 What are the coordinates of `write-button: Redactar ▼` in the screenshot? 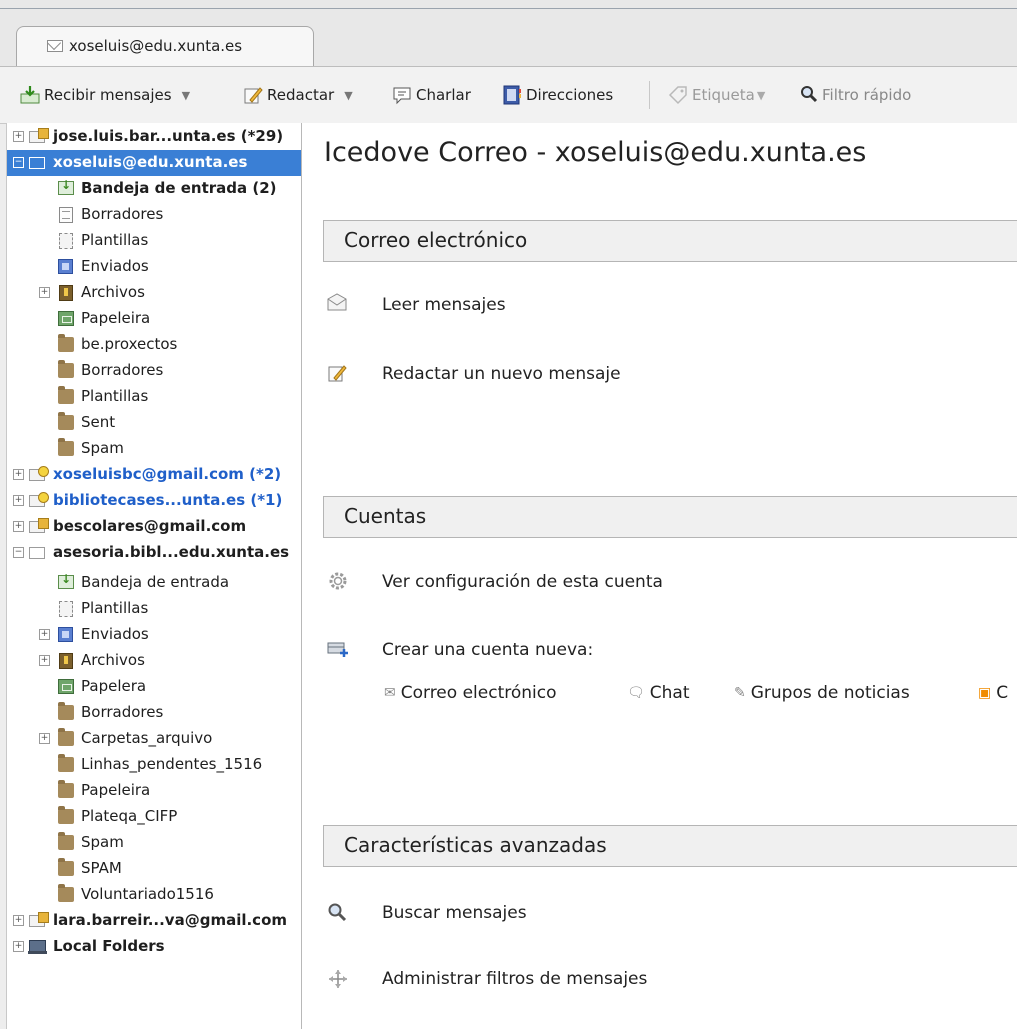 It's located at (298, 95).